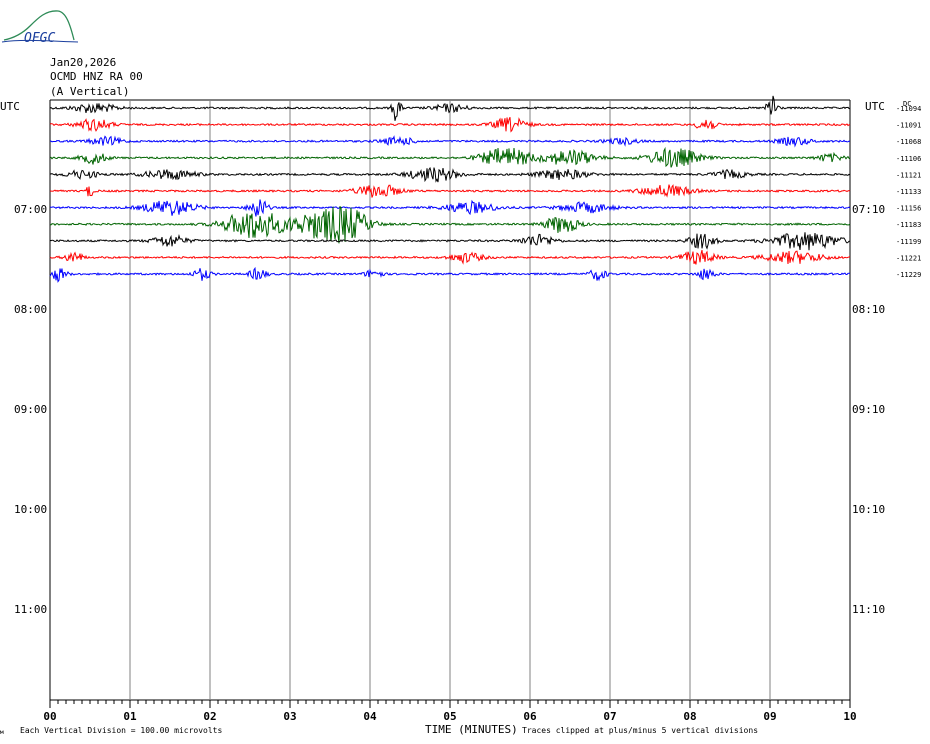 The width and height of the screenshot is (930, 744). What do you see at coordinates (908, 275) in the screenshot?
I see `dc-offset-label: -11229` at bounding box center [908, 275].